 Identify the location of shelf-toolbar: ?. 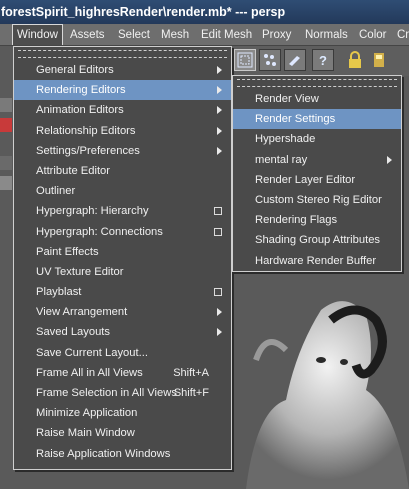
(320, 61).